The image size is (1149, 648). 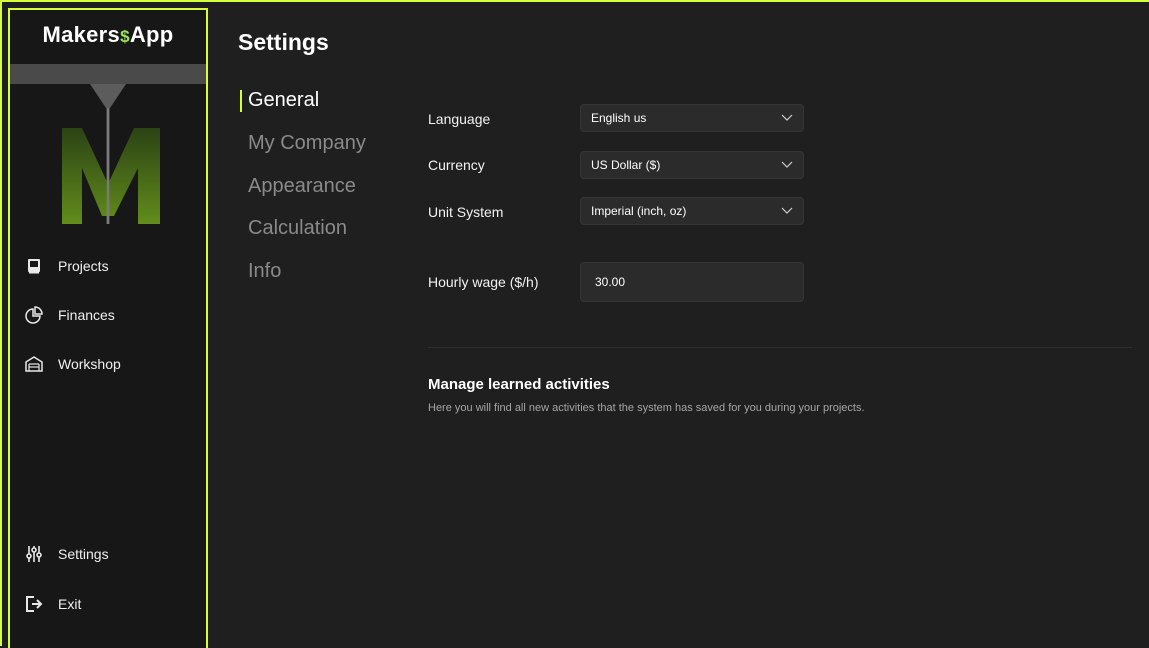 I want to click on tab-appearance: Appearance, so click(x=302, y=186).